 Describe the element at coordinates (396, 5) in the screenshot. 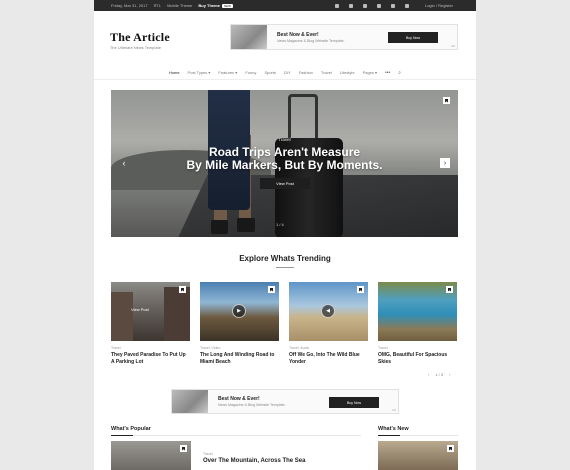

I see `social-icons: Login / Register` at that location.